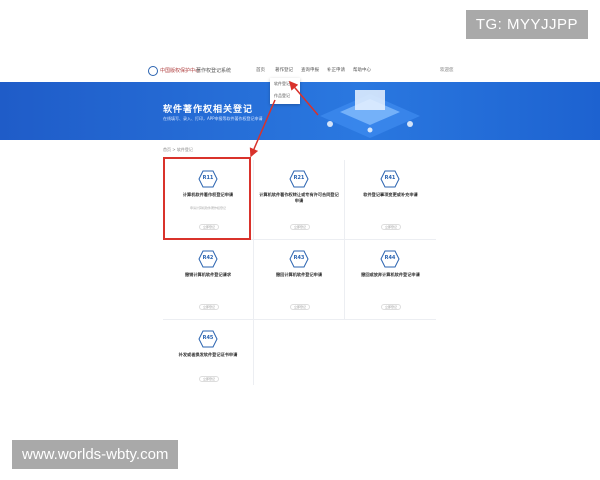 The width and height of the screenshot is (600, 480). What do you see at coordinates (300, 111) in the screenshot?
I see `hero-banner: 软件著作权相关登记 在线填写、录入、打印，APP申报等软件著作权登记申请` at bounding box center [300, 111].